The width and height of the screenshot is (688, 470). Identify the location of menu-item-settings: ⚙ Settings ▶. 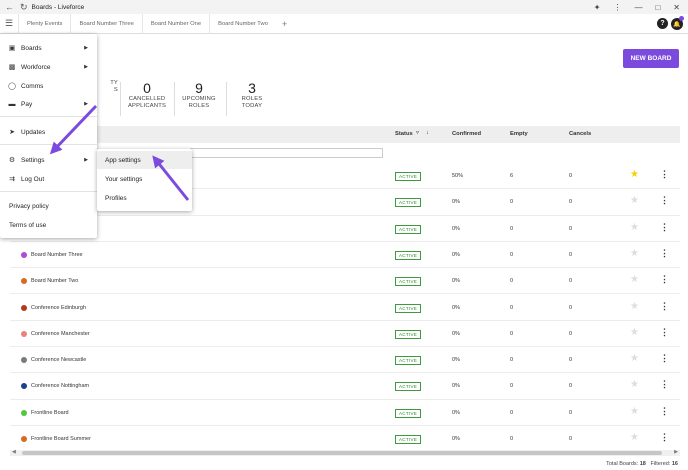
(48, 160).